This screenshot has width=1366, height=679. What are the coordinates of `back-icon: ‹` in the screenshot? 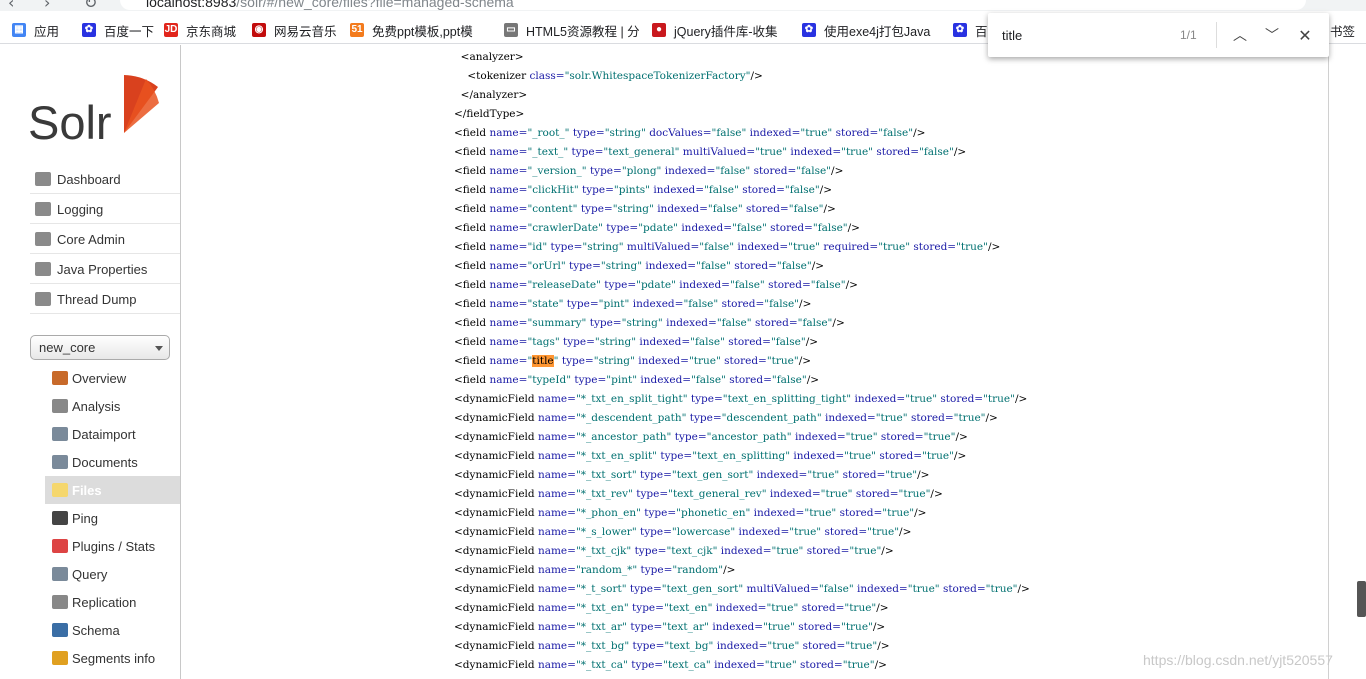 It's located at (11, 5).